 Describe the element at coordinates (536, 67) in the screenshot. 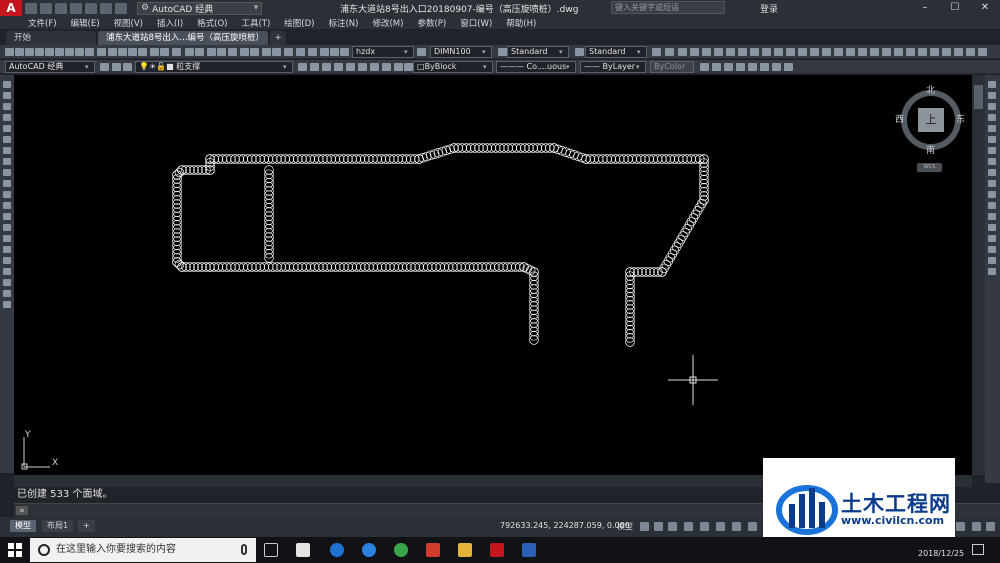

I see `linetype-select: ——— Co....uous ▾` at that location.